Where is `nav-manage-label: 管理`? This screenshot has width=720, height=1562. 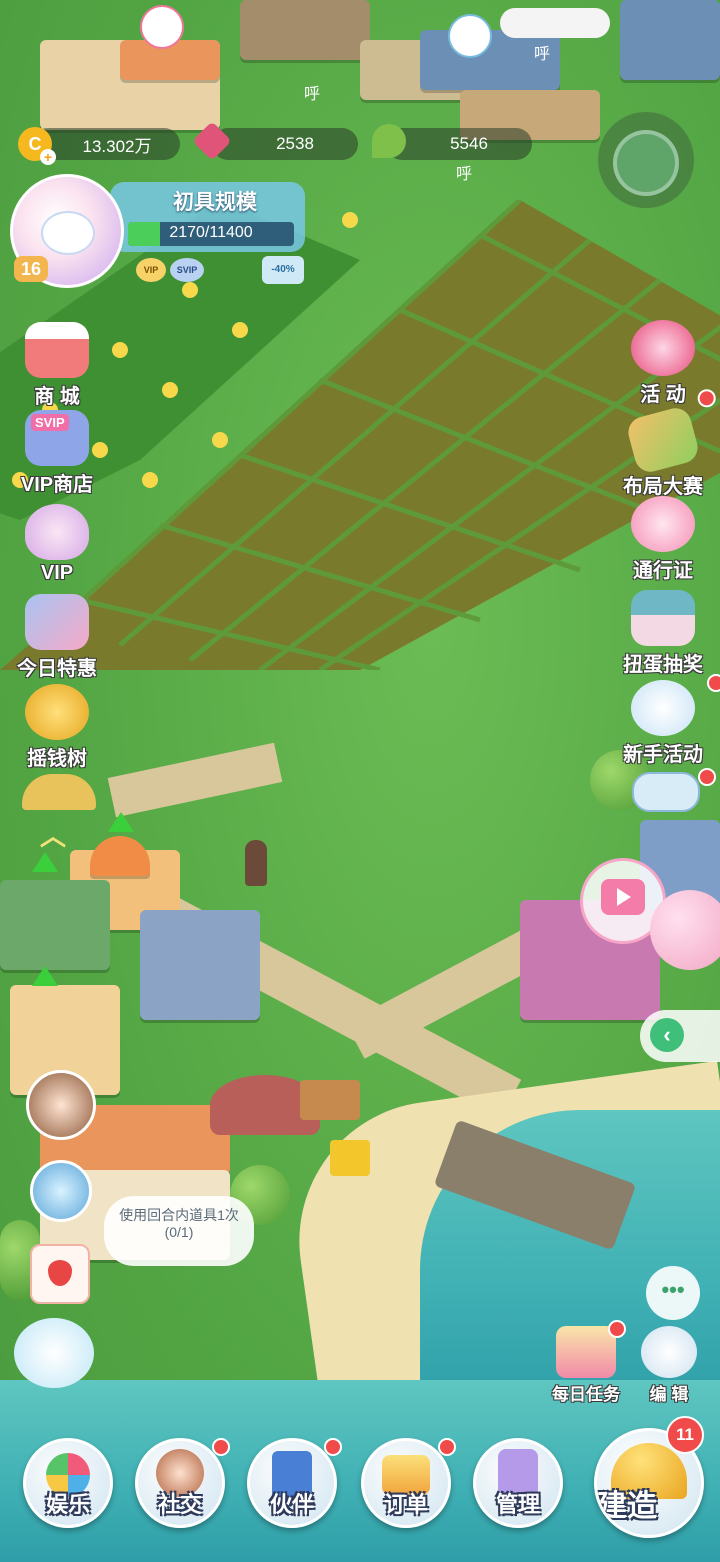
nav-manage-label: 管理 is located at coordinates (517, 1504).